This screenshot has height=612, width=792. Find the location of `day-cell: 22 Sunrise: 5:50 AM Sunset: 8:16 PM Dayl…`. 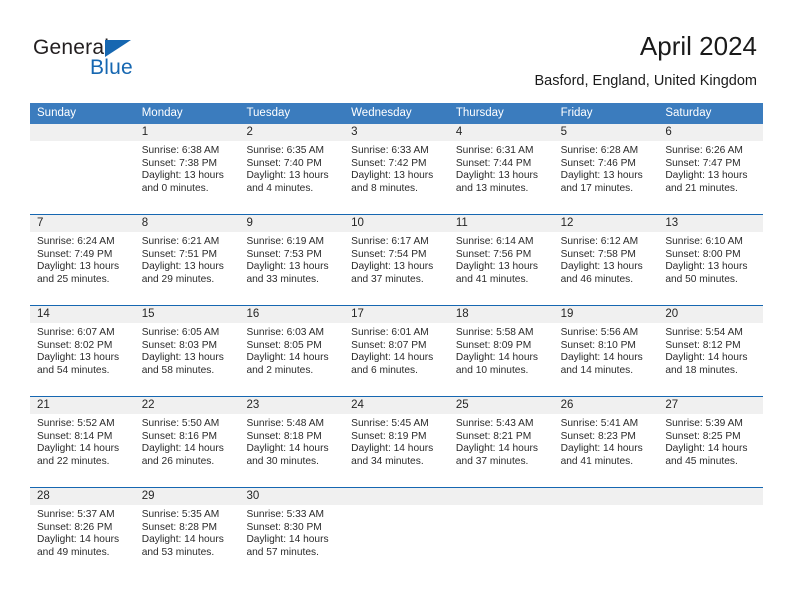

day-cell: 22 Sunrise: 5:50 AM Sunset: 8:16 PM Dayl… is located at coordinates (187, 442).